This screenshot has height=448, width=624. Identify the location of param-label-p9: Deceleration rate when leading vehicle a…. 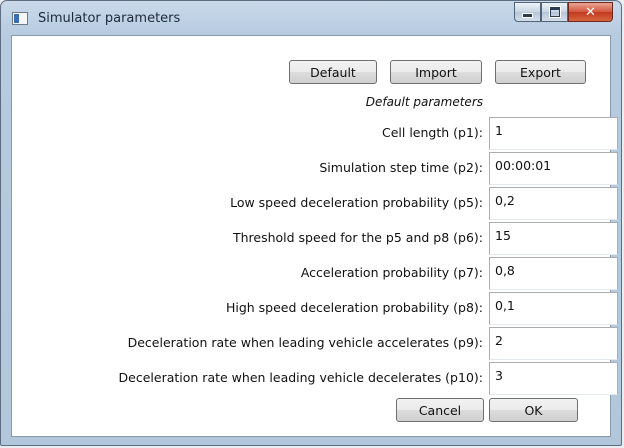
(305, 342).